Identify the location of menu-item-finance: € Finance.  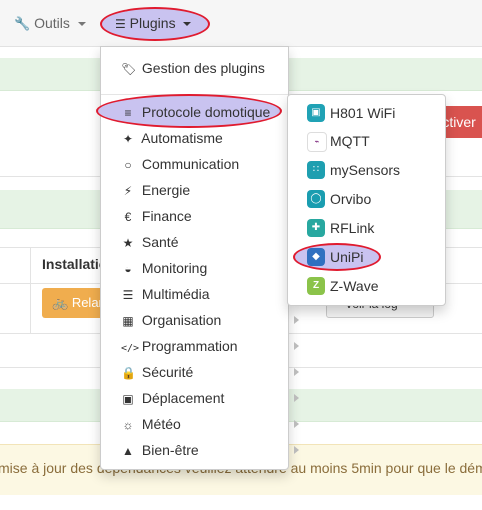
(204, 216).